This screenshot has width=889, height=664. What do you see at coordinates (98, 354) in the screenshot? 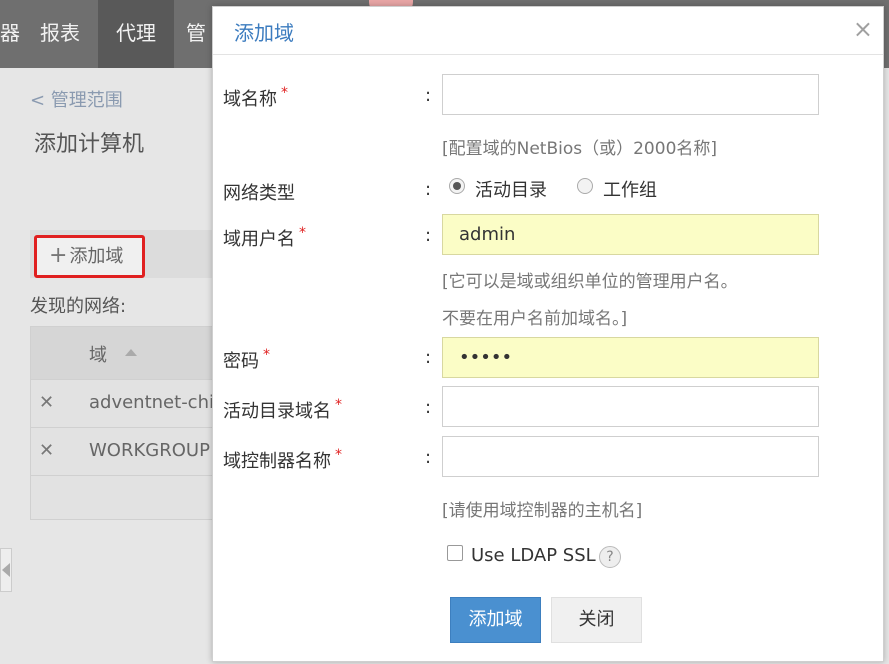
I see `column-header-domain: 域` at bounding box center [98, 354].